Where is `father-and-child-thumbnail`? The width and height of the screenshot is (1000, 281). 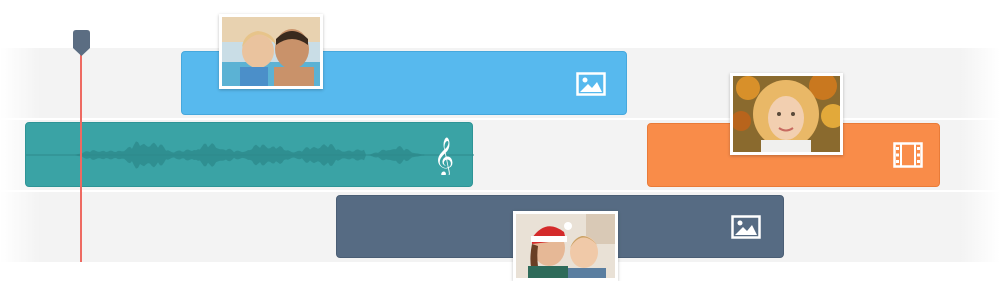
father-and-child-thumbnail is located at coordinates (271, 51).